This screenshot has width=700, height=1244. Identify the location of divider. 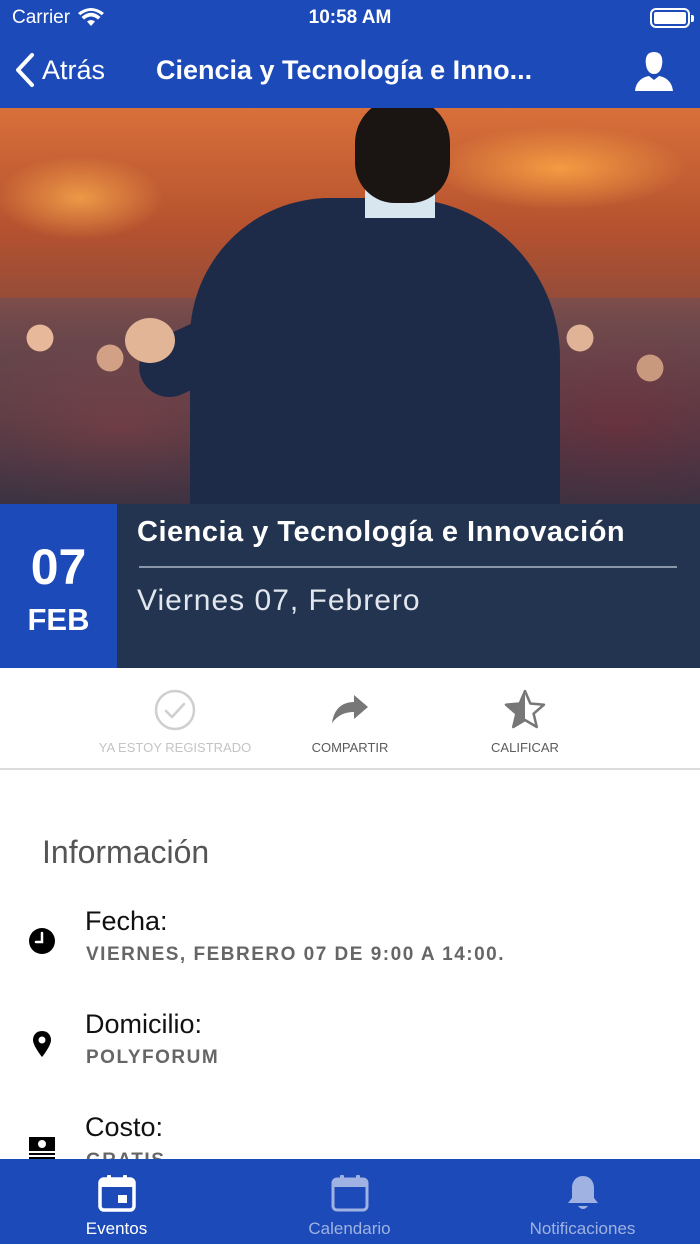
(408, 567).